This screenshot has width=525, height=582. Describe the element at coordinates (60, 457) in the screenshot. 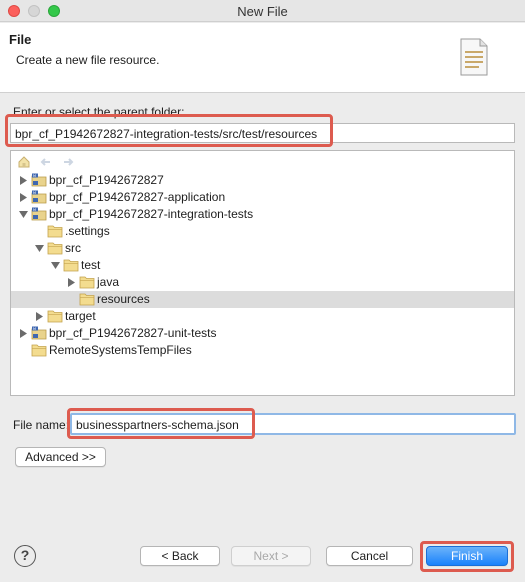

I see `advanced-button: Advanced >>` at that location.